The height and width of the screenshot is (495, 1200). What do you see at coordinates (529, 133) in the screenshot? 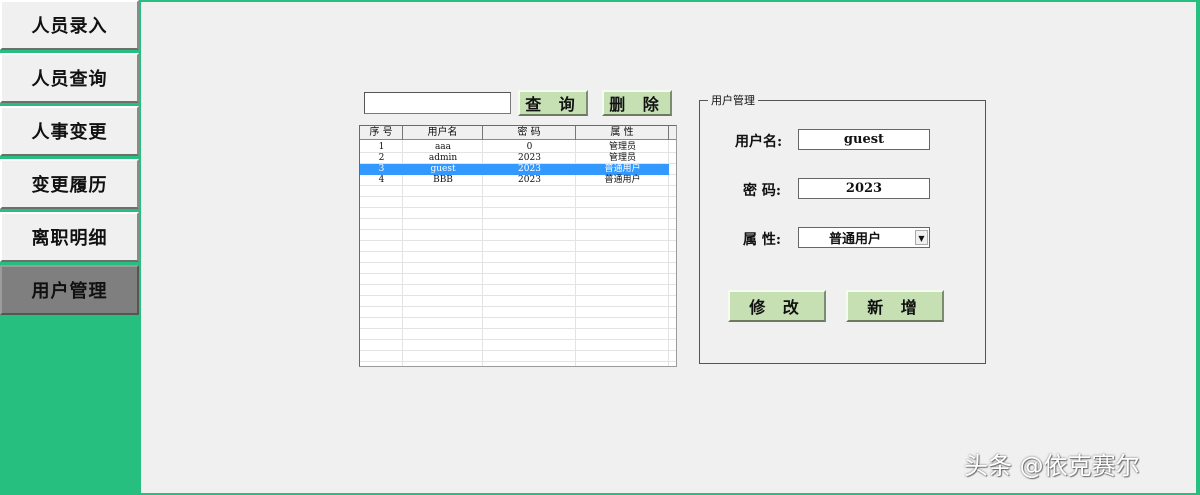
I see `column-header-password: 密 码` at bounding box center [529, 133].